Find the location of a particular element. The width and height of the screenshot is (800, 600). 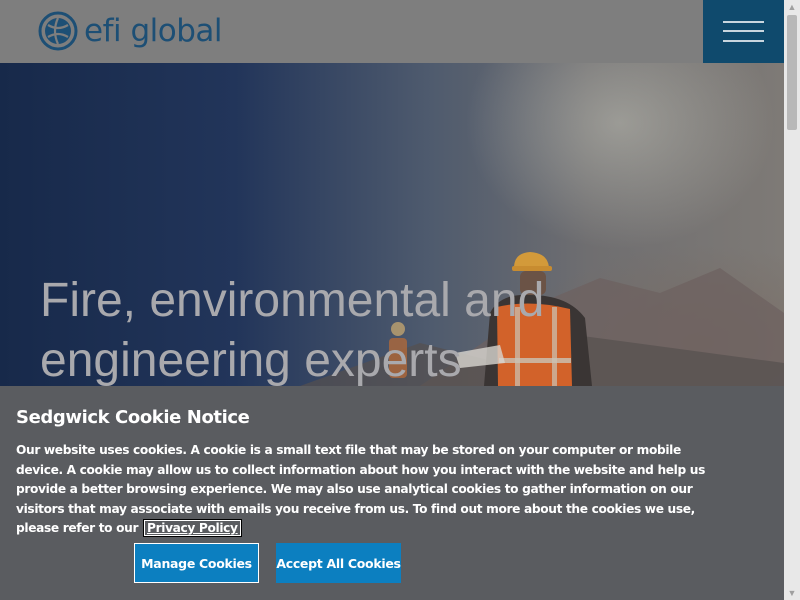

menu-button is located at coordinates (743, 31).